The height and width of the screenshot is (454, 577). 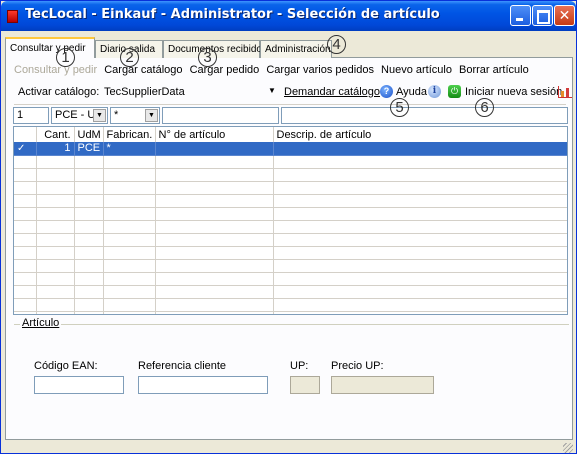 What do you see at coordinates (225, 70) in the screenshot?
I see `cargar-pedido-link: Cargar pedido` at bounding box center [225, 70].